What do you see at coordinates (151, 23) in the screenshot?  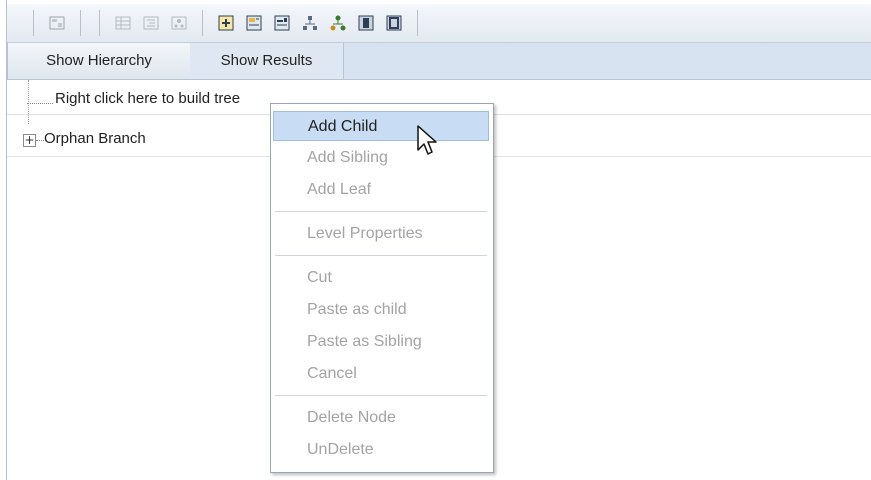 I see `indent-icon` at bounding box center [151, 23].